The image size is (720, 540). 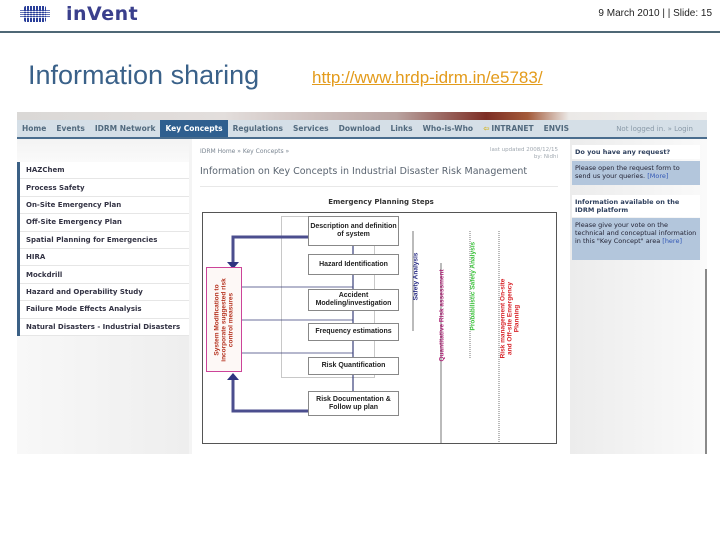 I want to click on info-here-link: [here], so click(x=672, y=241).